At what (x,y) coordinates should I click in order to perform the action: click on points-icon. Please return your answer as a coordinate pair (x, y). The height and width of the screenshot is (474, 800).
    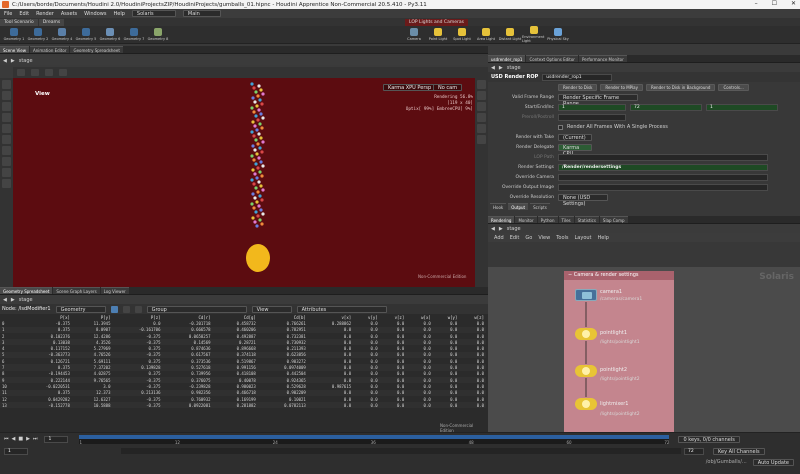
    Looking at the image, I should click on (114, 309).